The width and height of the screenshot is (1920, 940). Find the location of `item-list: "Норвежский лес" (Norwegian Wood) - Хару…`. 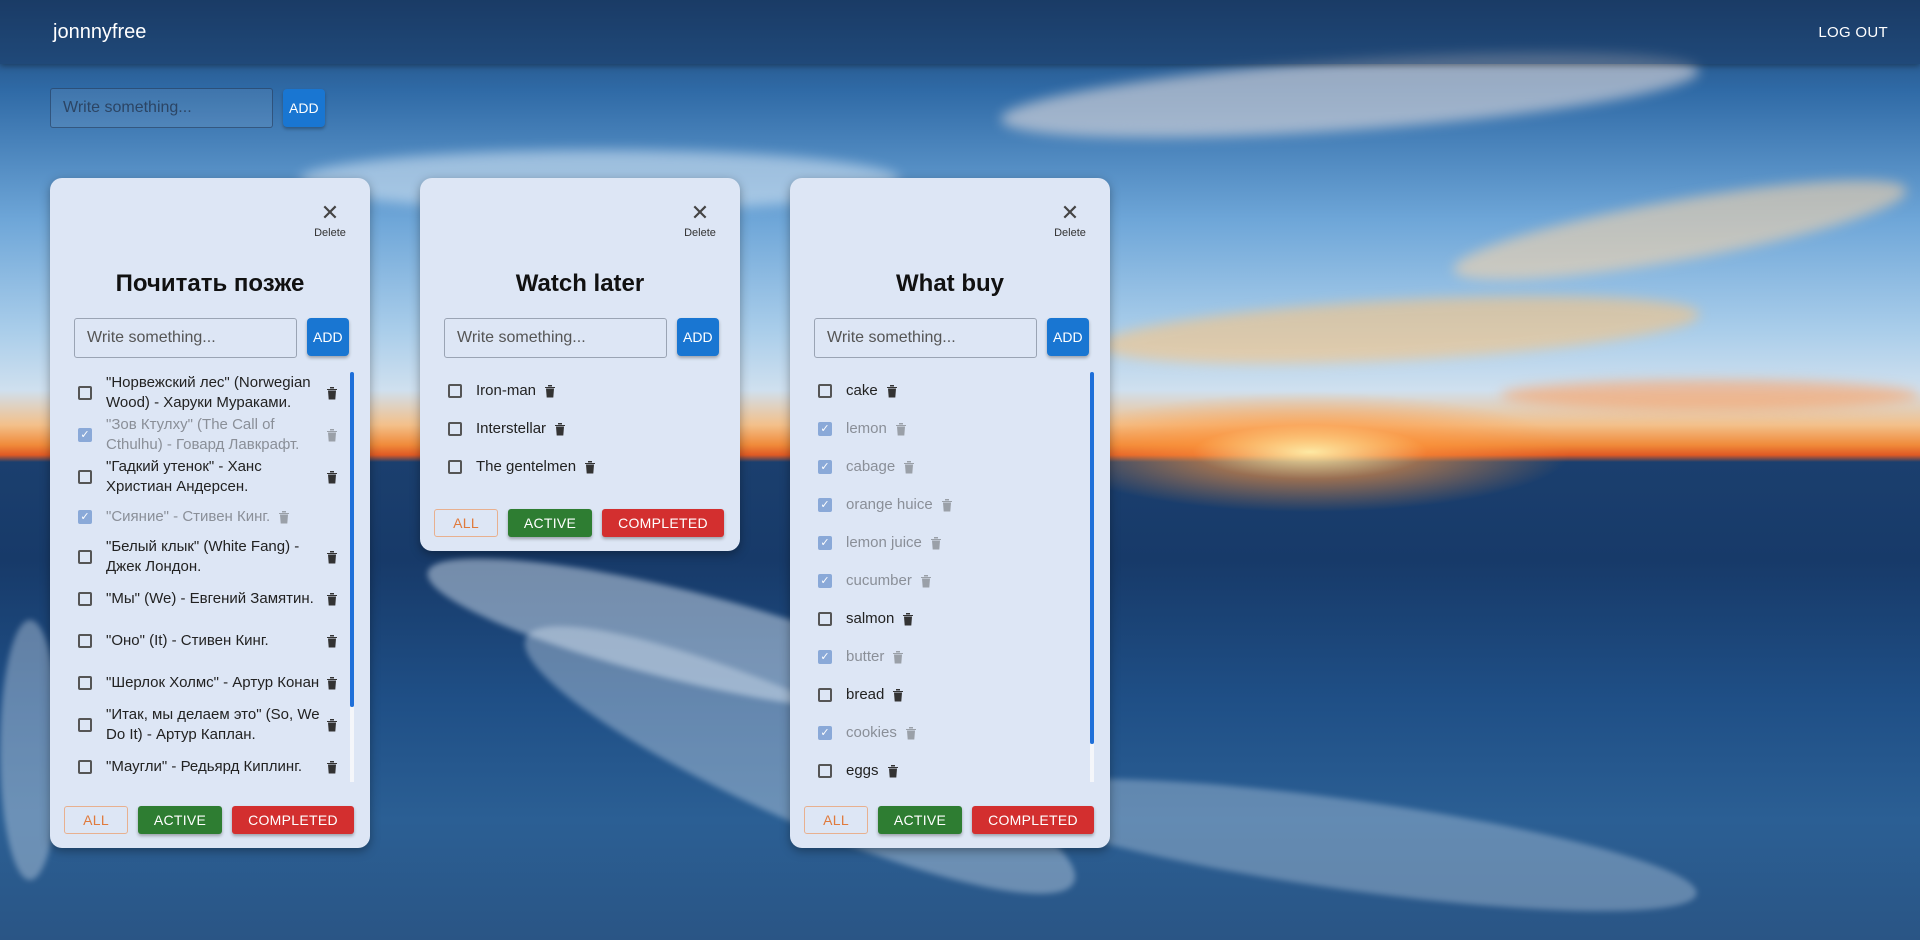

item-list: "Норвежский лес" (Norwegian Wood) - Хару… is located at coordinates (214, 577).